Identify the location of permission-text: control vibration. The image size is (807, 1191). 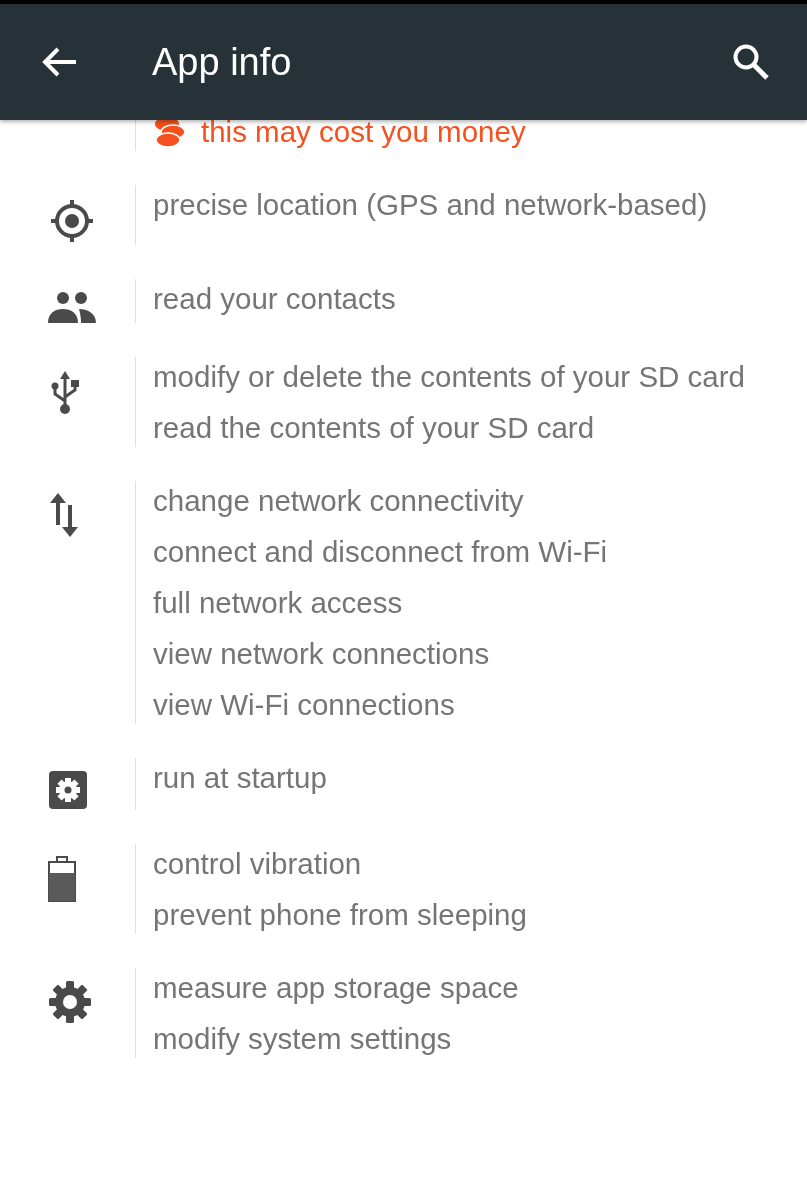
(258, 864).